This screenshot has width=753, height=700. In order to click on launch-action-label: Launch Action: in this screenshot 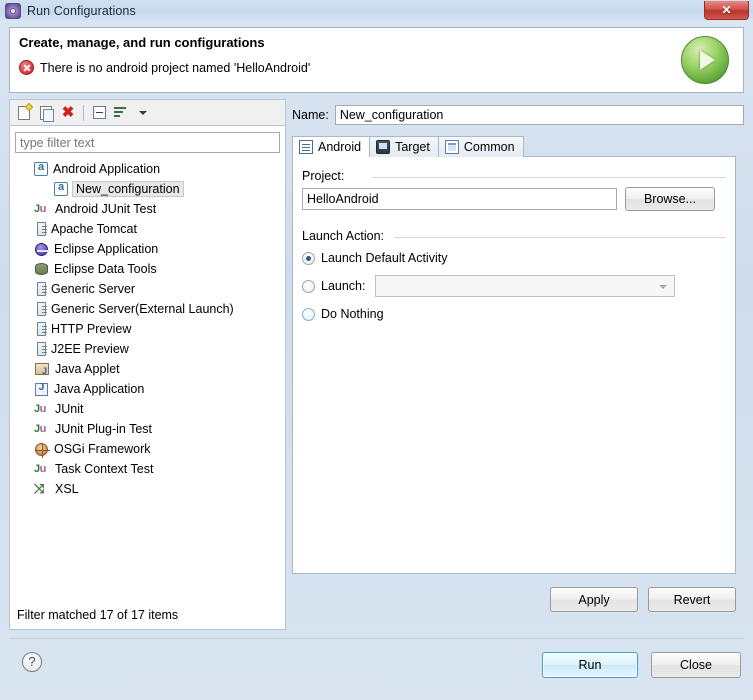, I will do `click(343, 236)`.